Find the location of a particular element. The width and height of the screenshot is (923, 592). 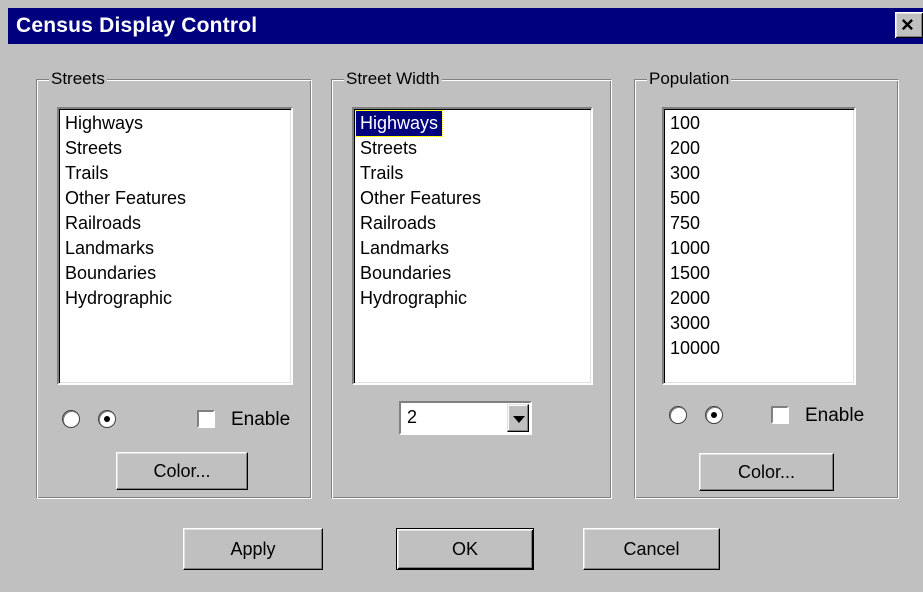

street-width-value: 2 is located at coordinates (412, 417).